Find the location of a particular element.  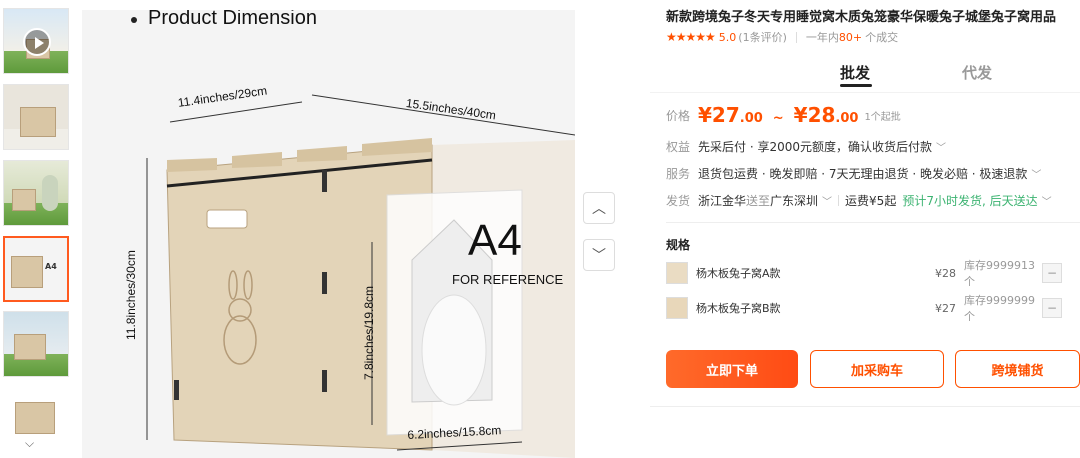

dimension-height-label: 11.8inches/30cm is located at coordinates (131, 295).